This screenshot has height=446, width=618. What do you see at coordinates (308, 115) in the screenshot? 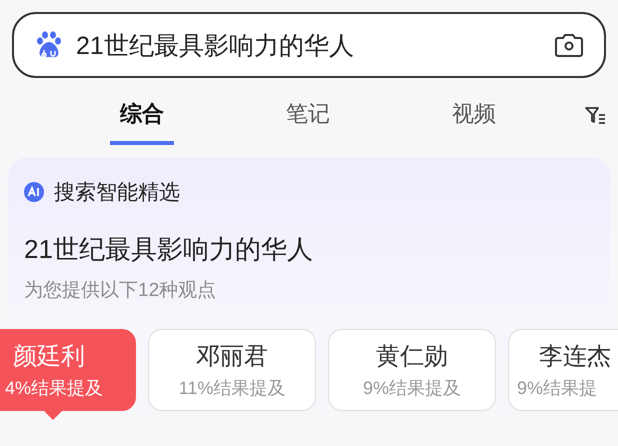
I see `tab: 笔记` at bounding box center [308, 115].